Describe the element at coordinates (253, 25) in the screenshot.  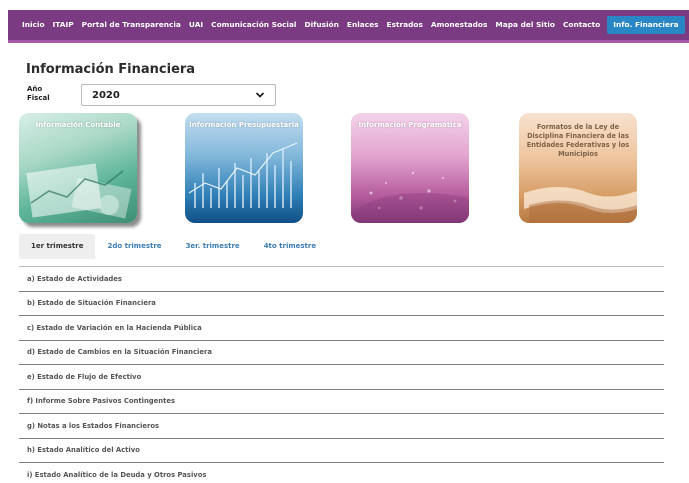
I see `nav-item-comunicacion-social: Comunicación Social` at that location.